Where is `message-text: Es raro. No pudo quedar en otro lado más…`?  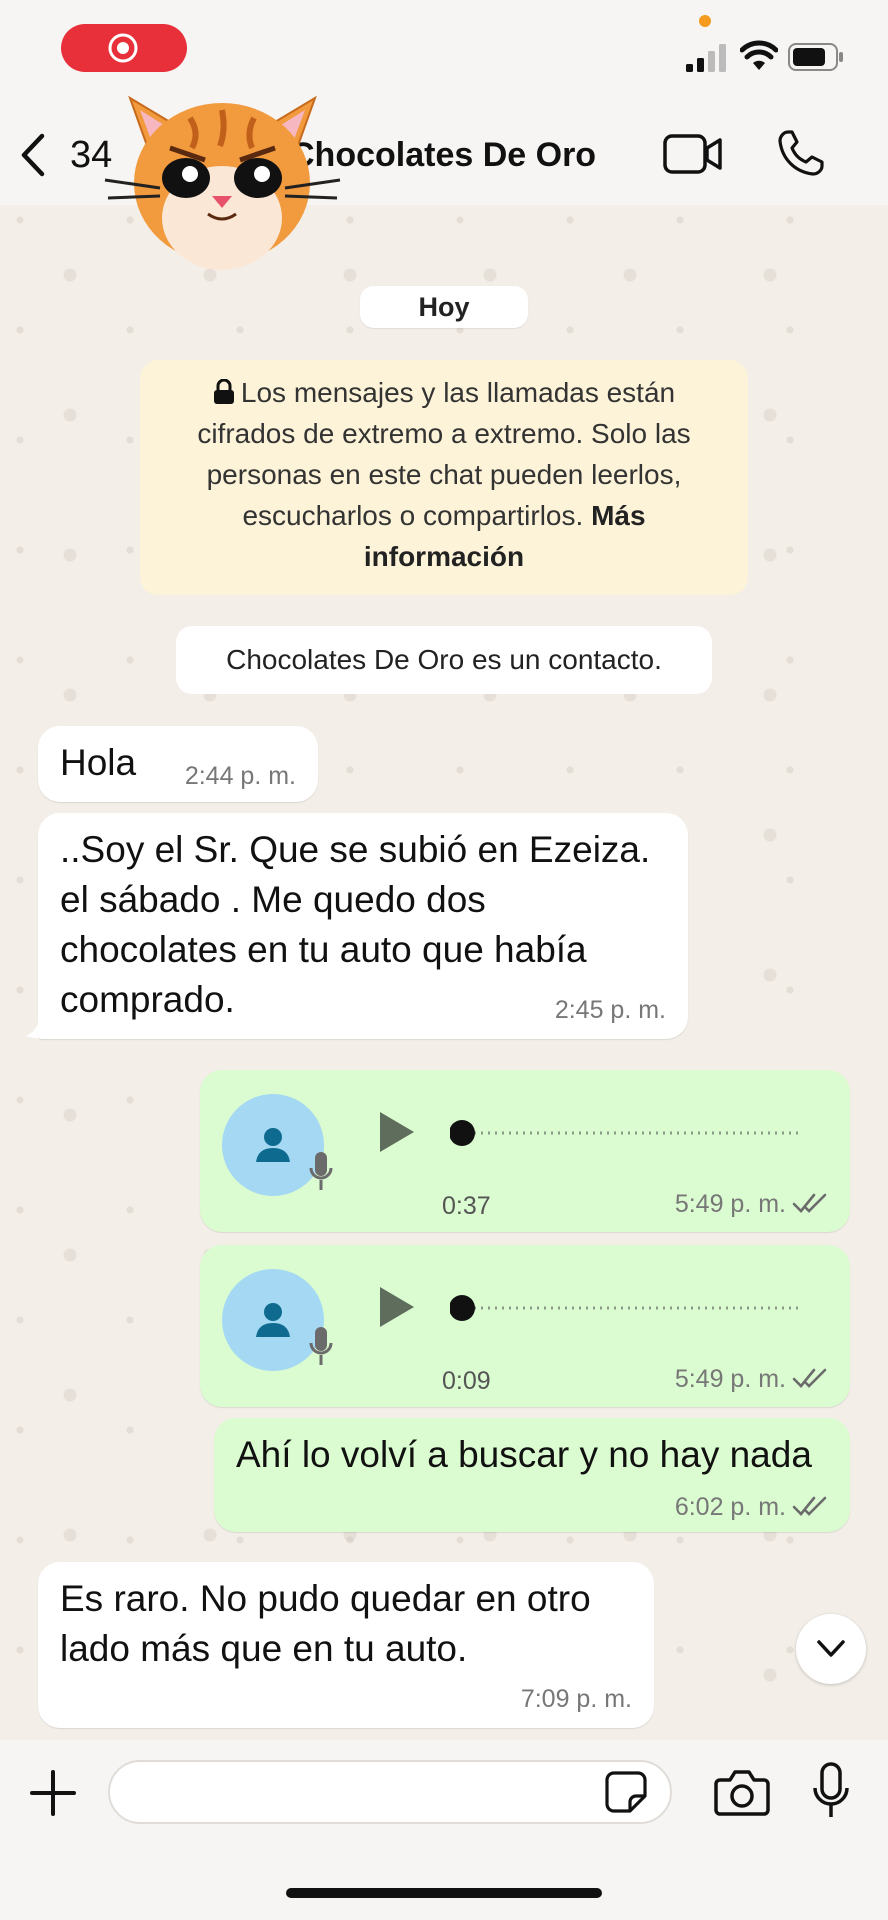 message-text: Es raro. No pudo quedar en otro lado más… is located at coordinates (325, 1623).